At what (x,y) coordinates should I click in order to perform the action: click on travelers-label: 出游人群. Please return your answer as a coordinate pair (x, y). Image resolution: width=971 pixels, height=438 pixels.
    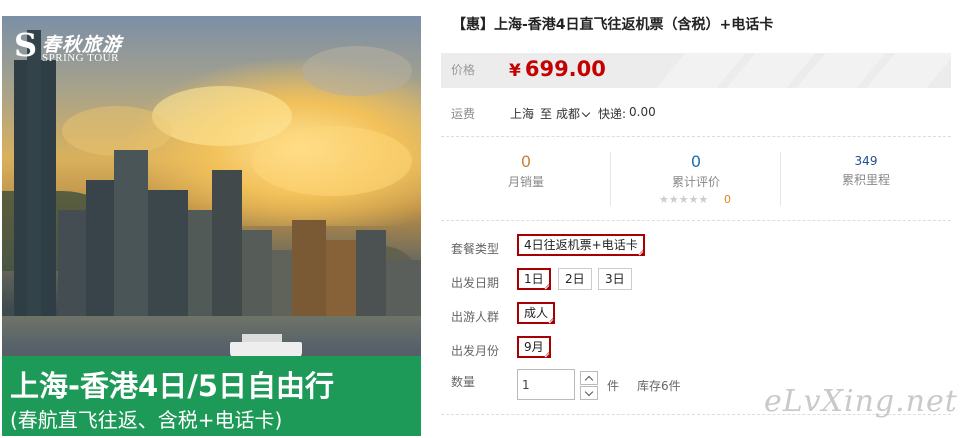
    Looking at the image, I should click on (475, 317).